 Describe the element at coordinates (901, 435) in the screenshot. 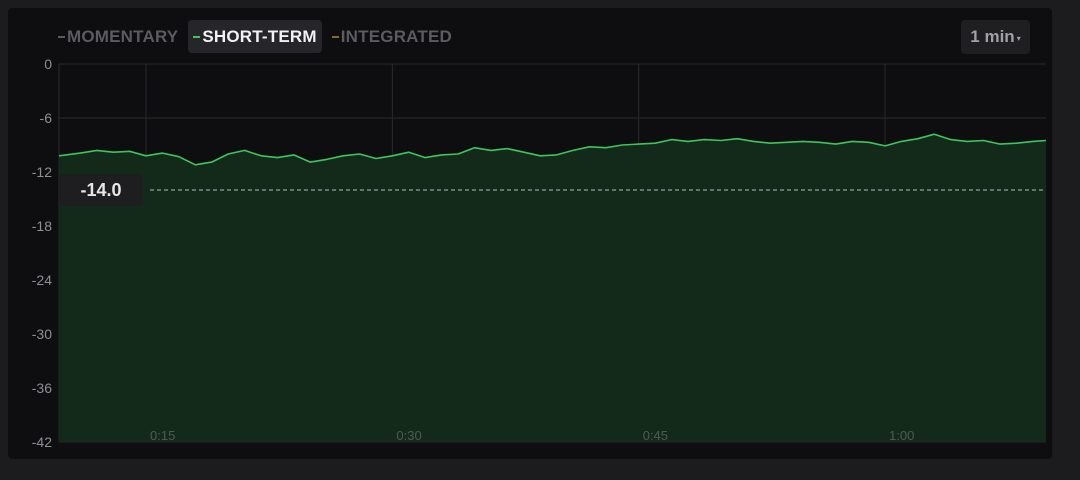

I see `x-tick-label: 1:00` at that location.